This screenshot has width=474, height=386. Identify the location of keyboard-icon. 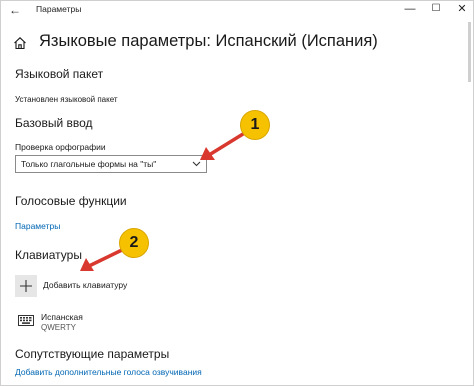
(26, 320).